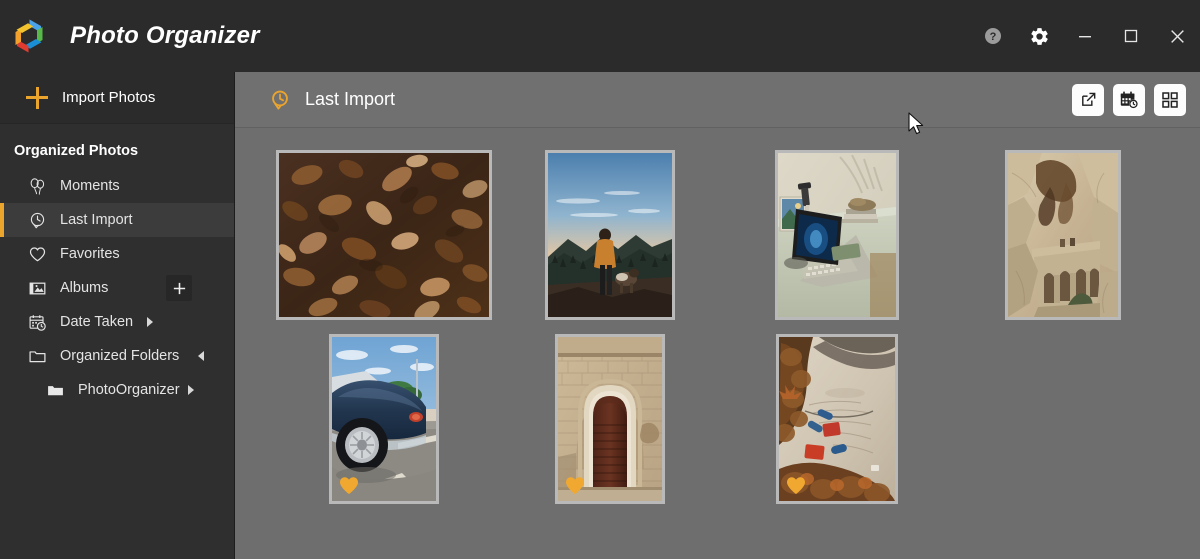 The width and height of the screenshot is (1200, 559). What do you see at coordinates (150, 322) in the screenshot?
I see `expand-date-taken-caret` at bounding box center [150, 322].